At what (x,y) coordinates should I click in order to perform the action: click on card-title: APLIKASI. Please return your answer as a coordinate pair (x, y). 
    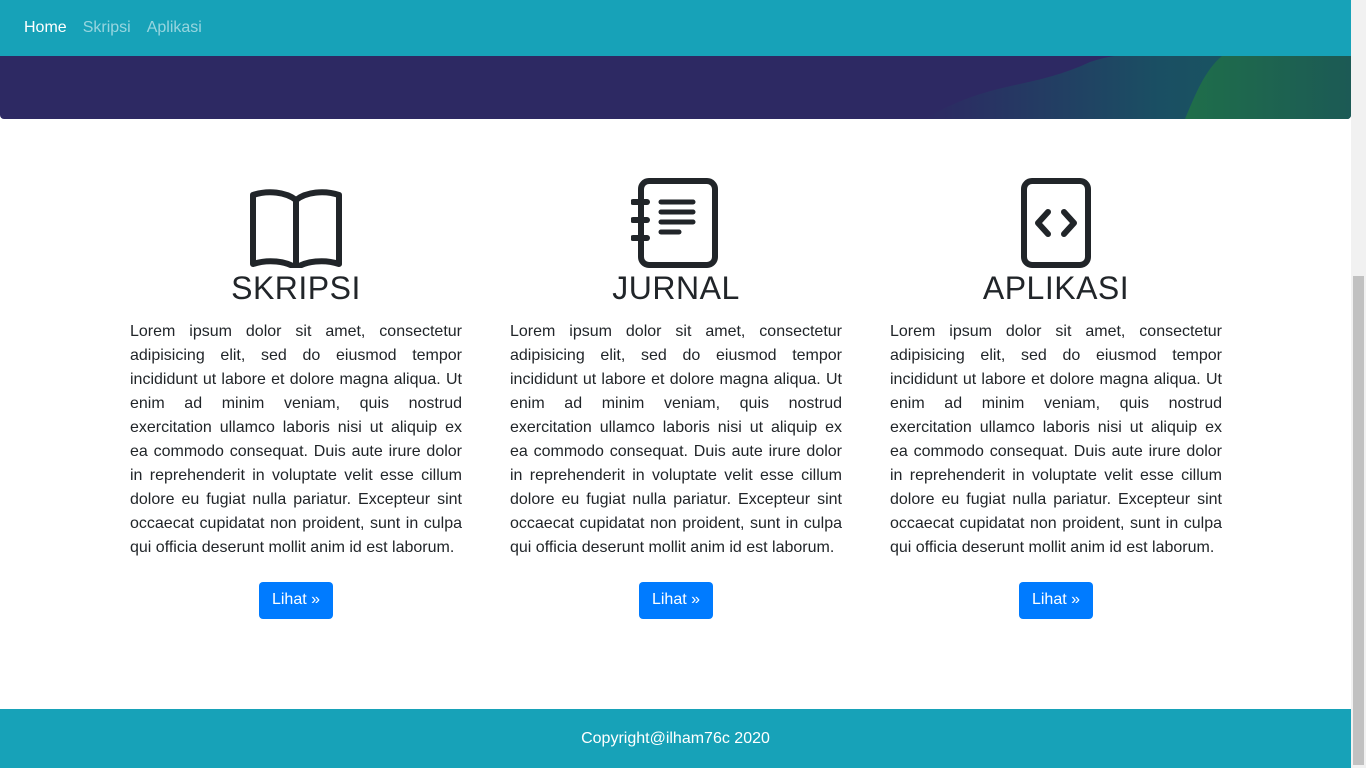
    Looking at the image, I should click on (1056, 288).